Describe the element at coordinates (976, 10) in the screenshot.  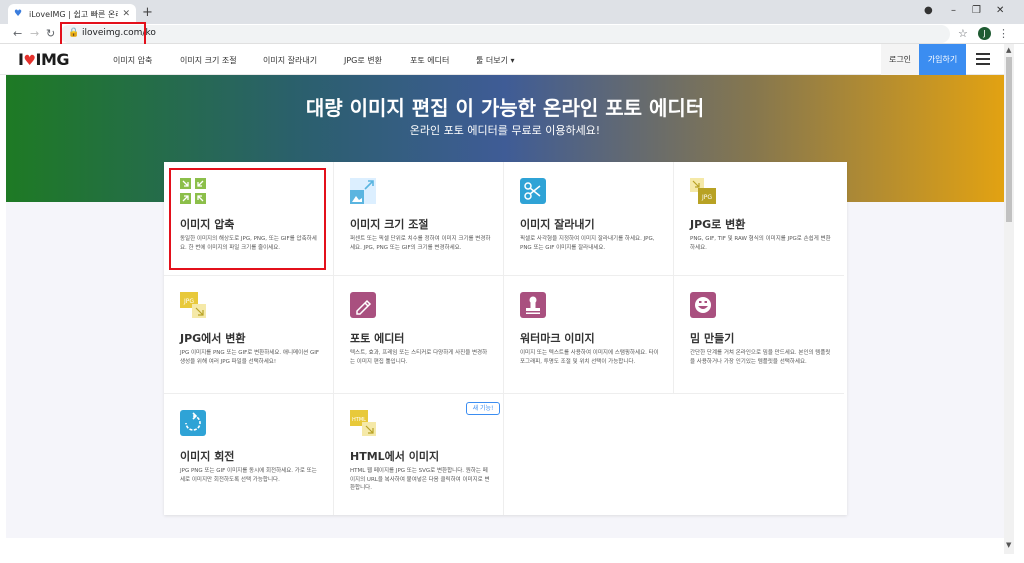
I see `maximize-icon: ❐` at that location.